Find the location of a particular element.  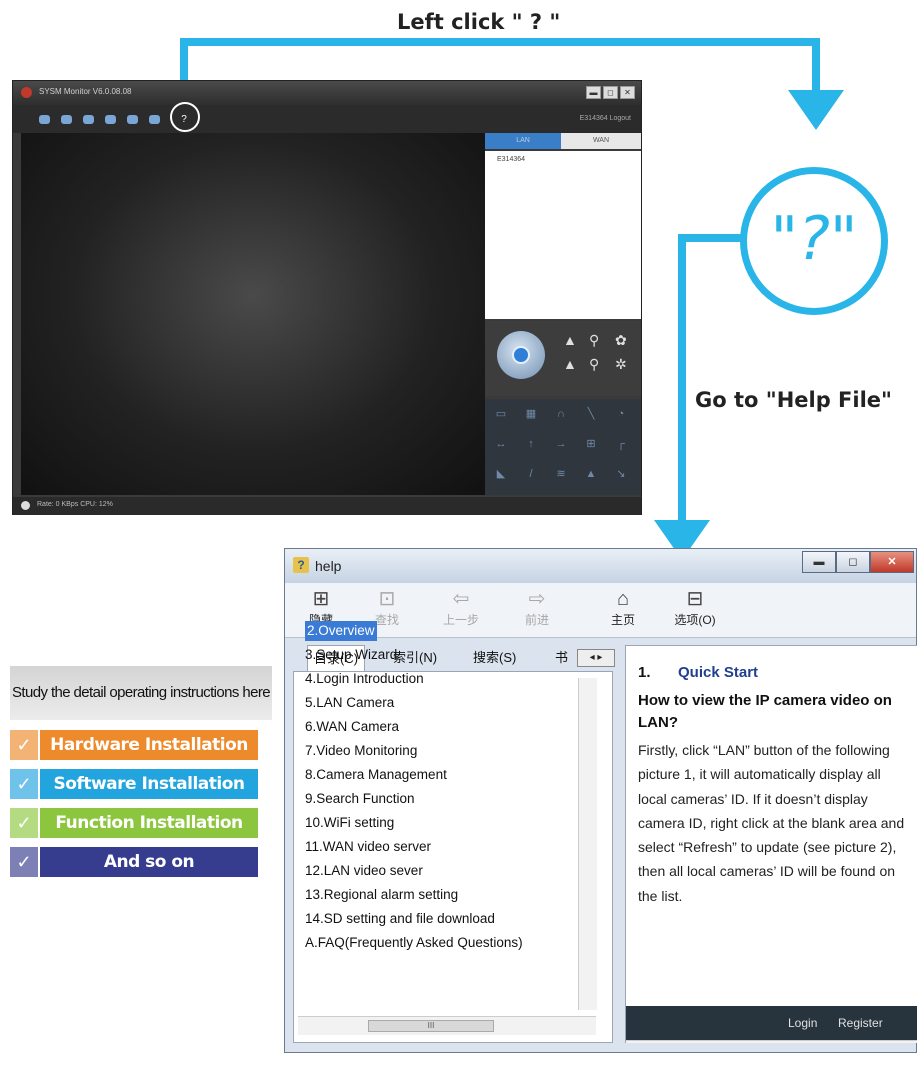

monitor-titlebar: SYSM Monitor V6.0.08.08 ▬ ◻ ✕ is located at coordinates (327, 93).